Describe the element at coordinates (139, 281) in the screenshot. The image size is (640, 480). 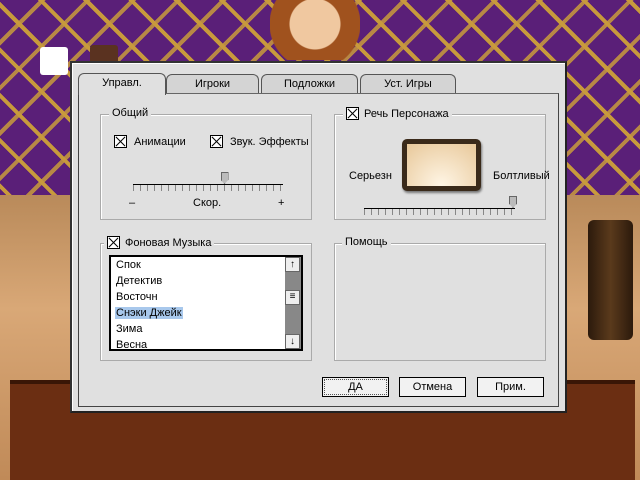
I see `music-item-label: Детектив` at that location.